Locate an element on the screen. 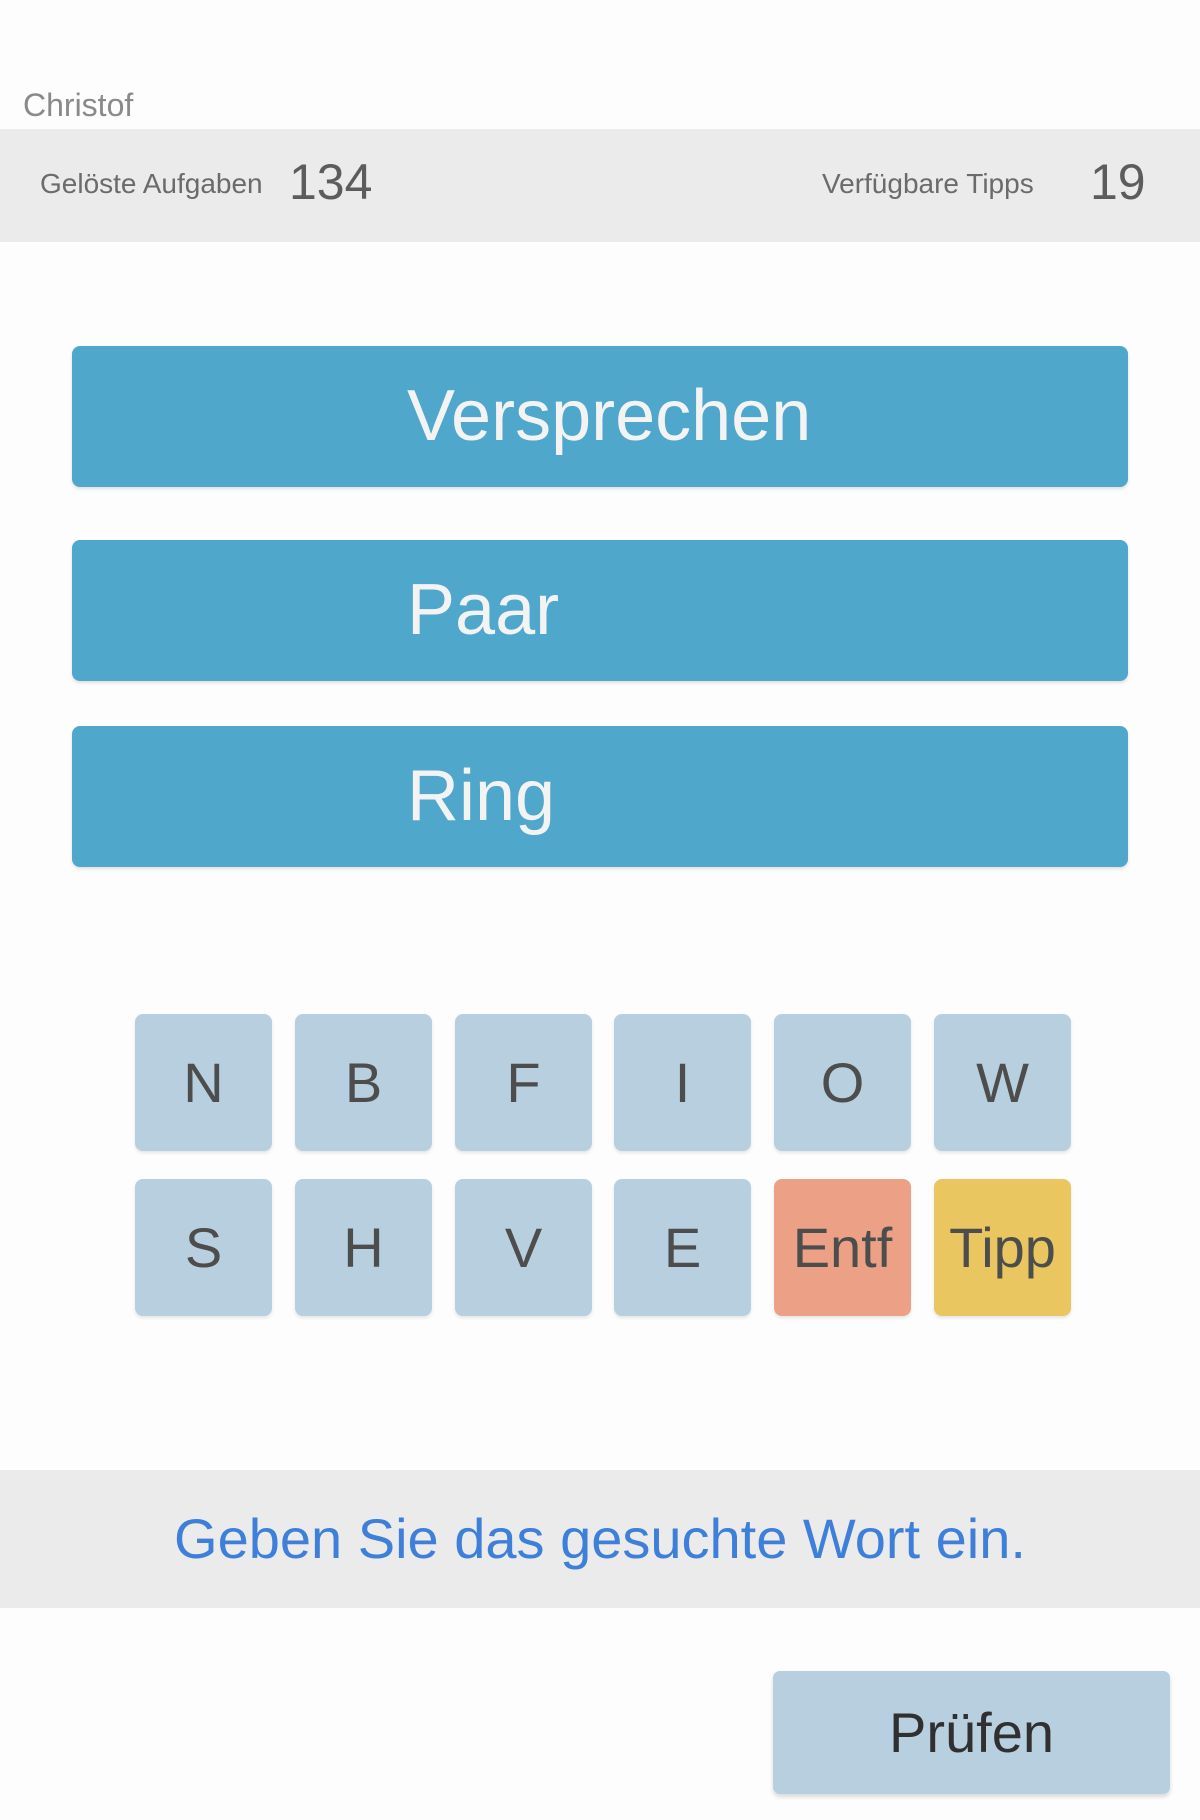 The image size is (1200, 1820). solved-tasks-count: 134 is located at coordinates (331, 182).